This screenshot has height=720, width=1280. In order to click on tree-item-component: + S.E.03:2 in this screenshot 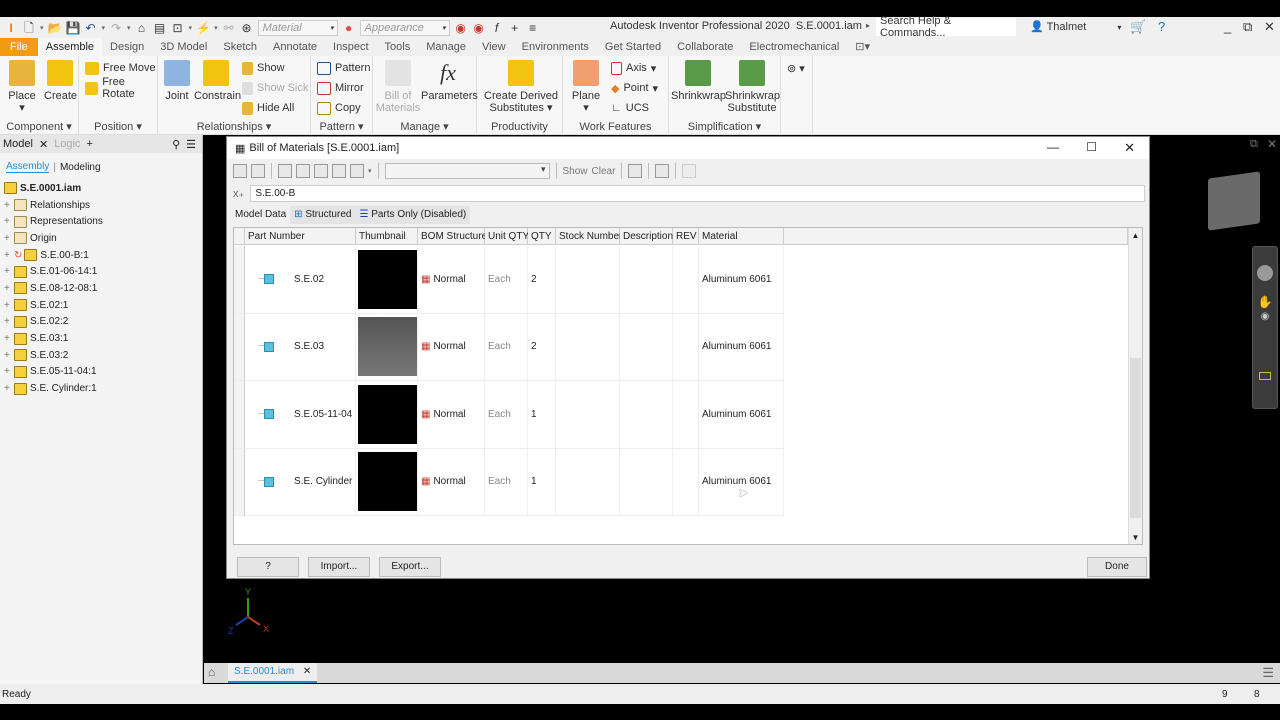, I will do `click(101, 355)`.